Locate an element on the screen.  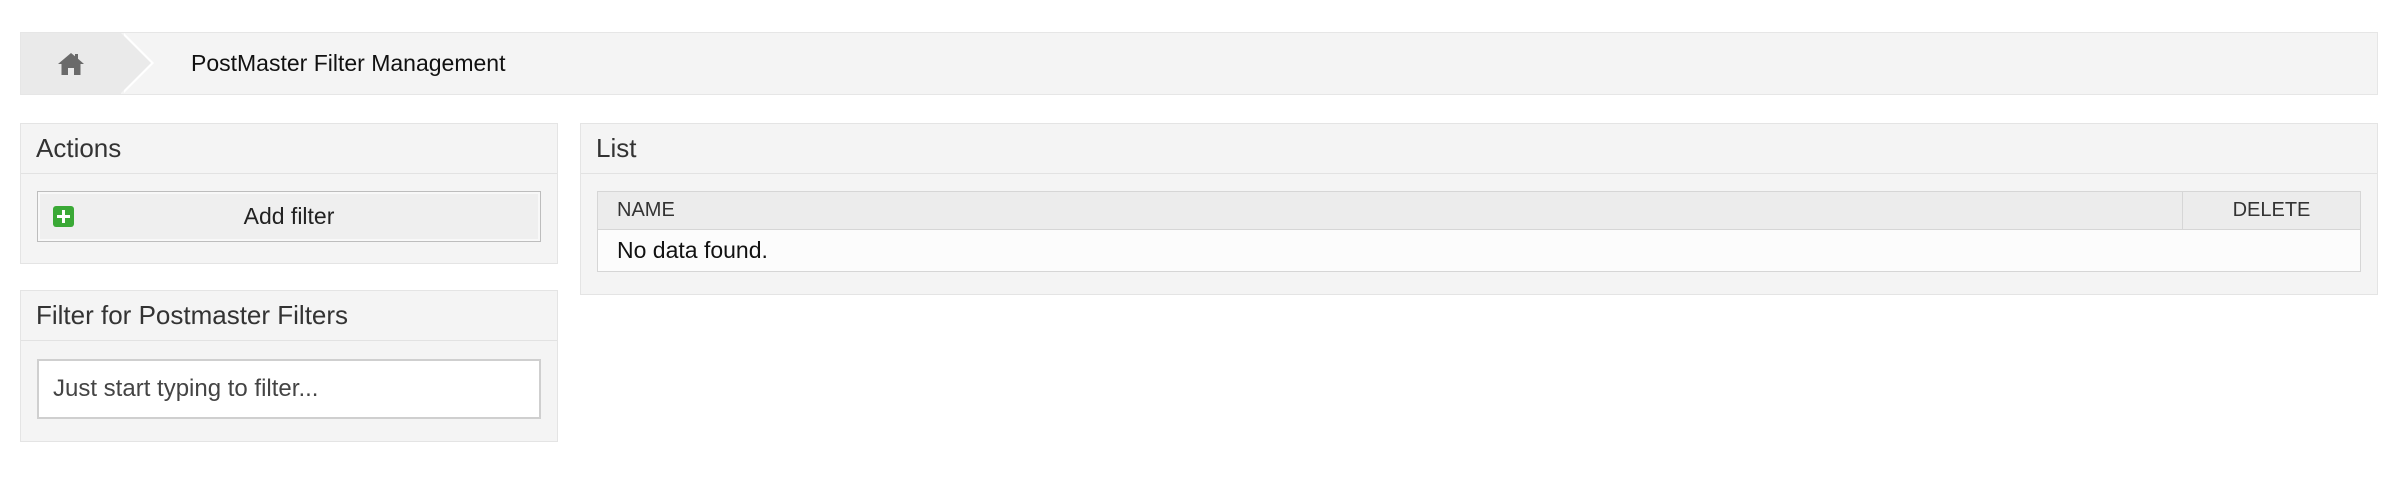
filter-input is located at coordinates (289, 389).